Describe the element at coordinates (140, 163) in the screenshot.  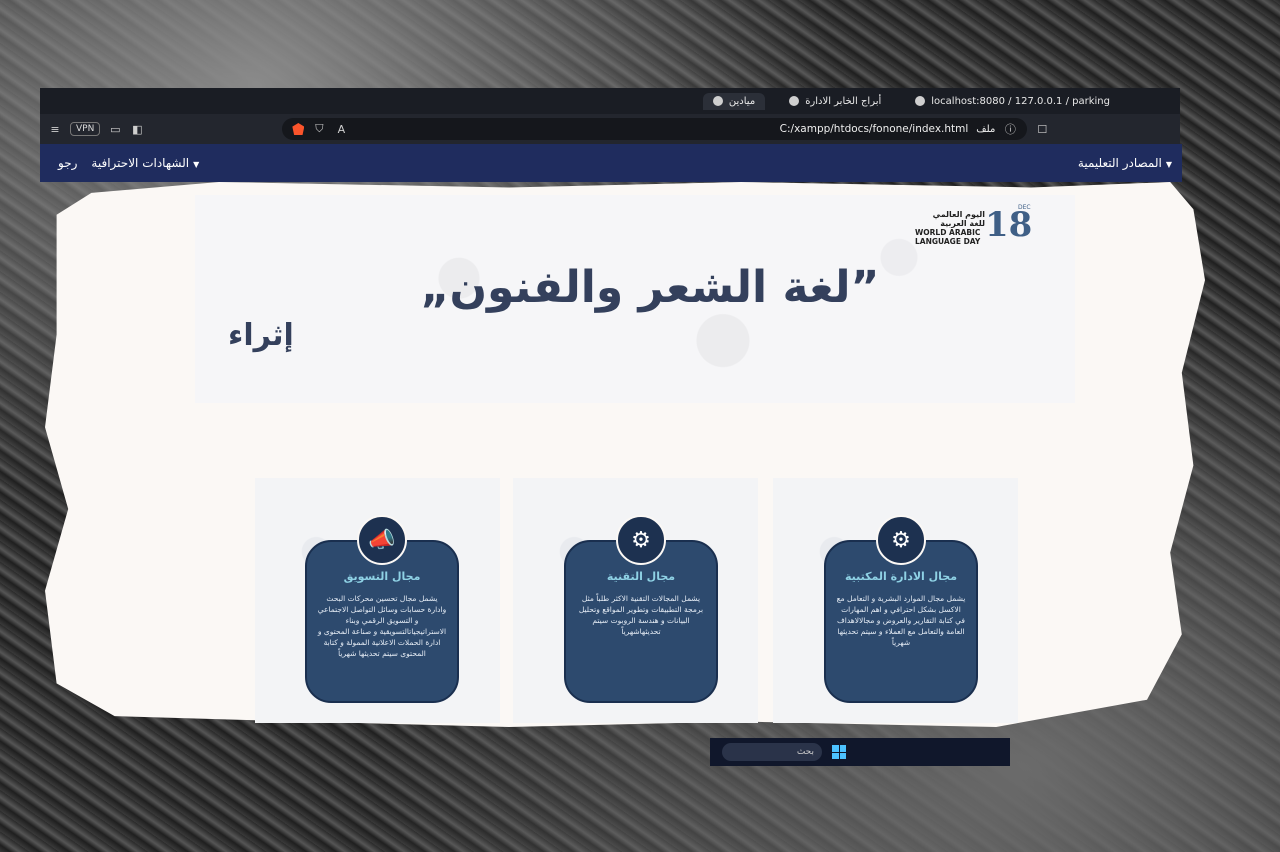
I see `nav-label: الشهادات الاحترافية` at that location.